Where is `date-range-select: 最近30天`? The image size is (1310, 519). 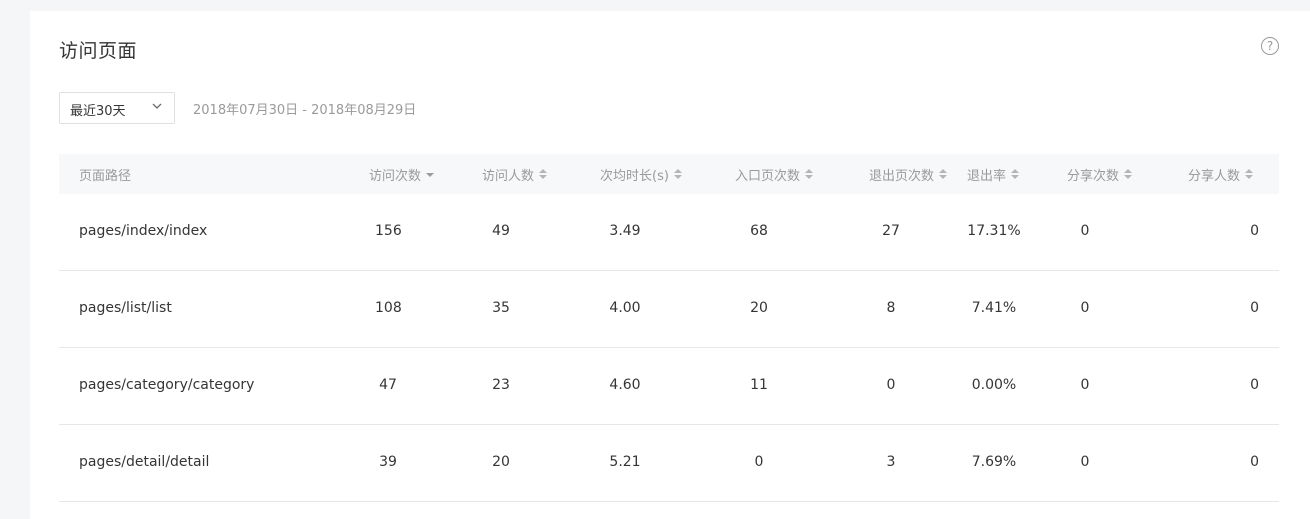
date-range-select: 最近30天 is located at coordinates (117, 108).